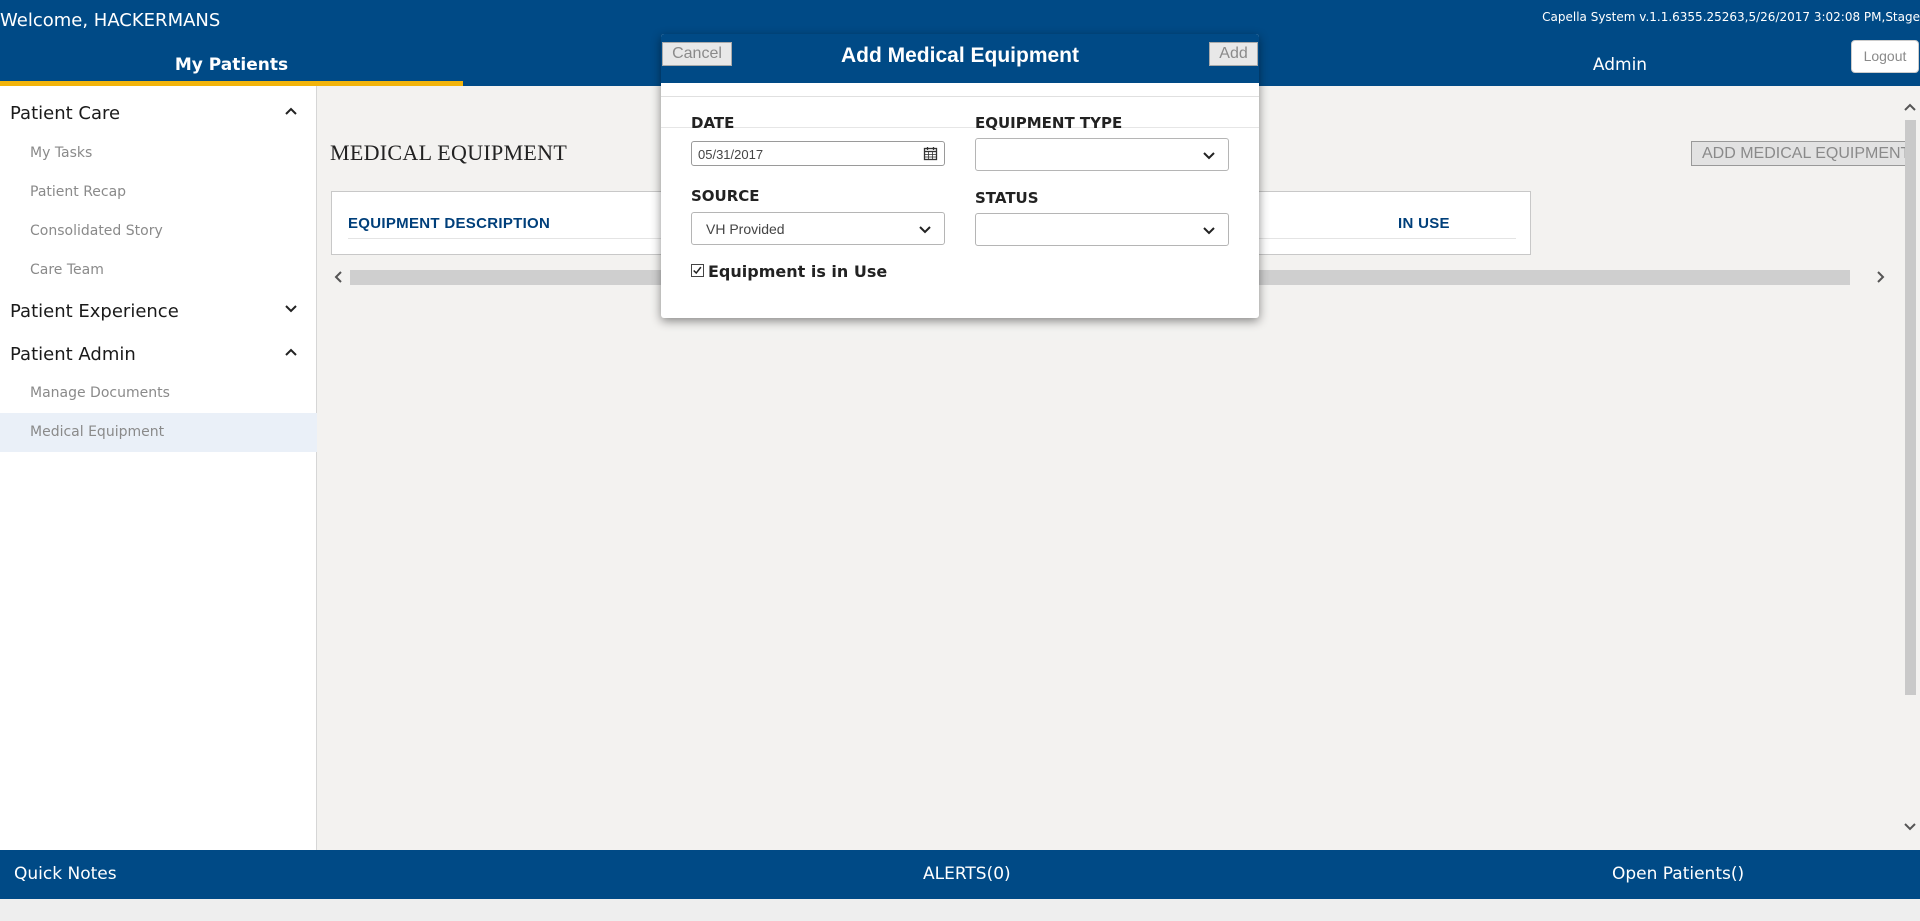 The width and height of the screenshot is (1920, 921). What do you see at coordinates (818, 153) in the screenshot?
I see `date-field: 05/31/2017` at bounding box center [818, 153].